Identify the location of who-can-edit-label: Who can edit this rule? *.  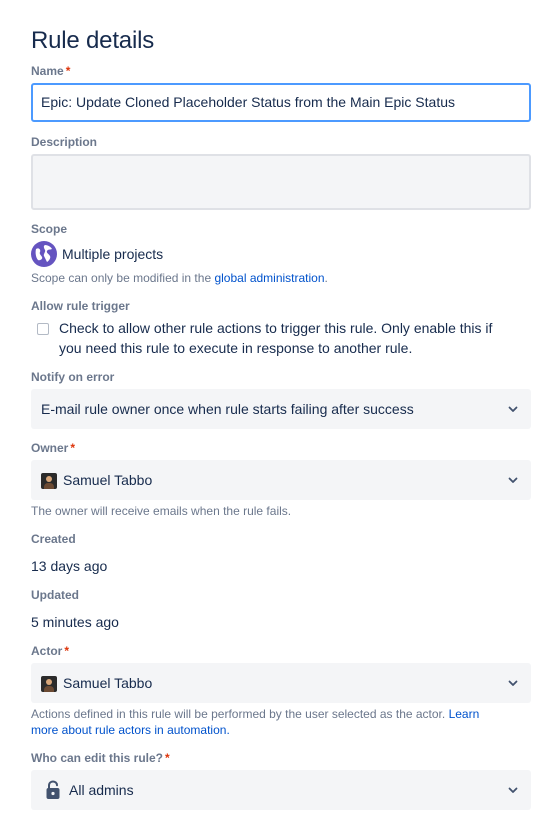
(100, 758).